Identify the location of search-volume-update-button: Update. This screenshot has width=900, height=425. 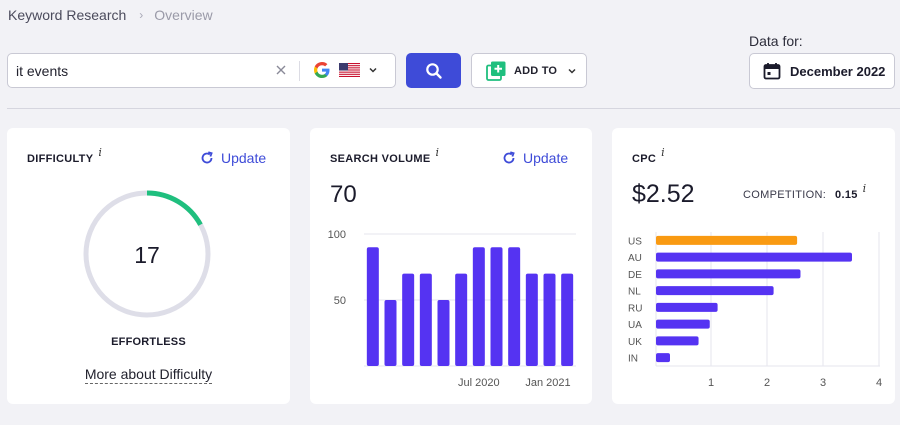
(535, 158).